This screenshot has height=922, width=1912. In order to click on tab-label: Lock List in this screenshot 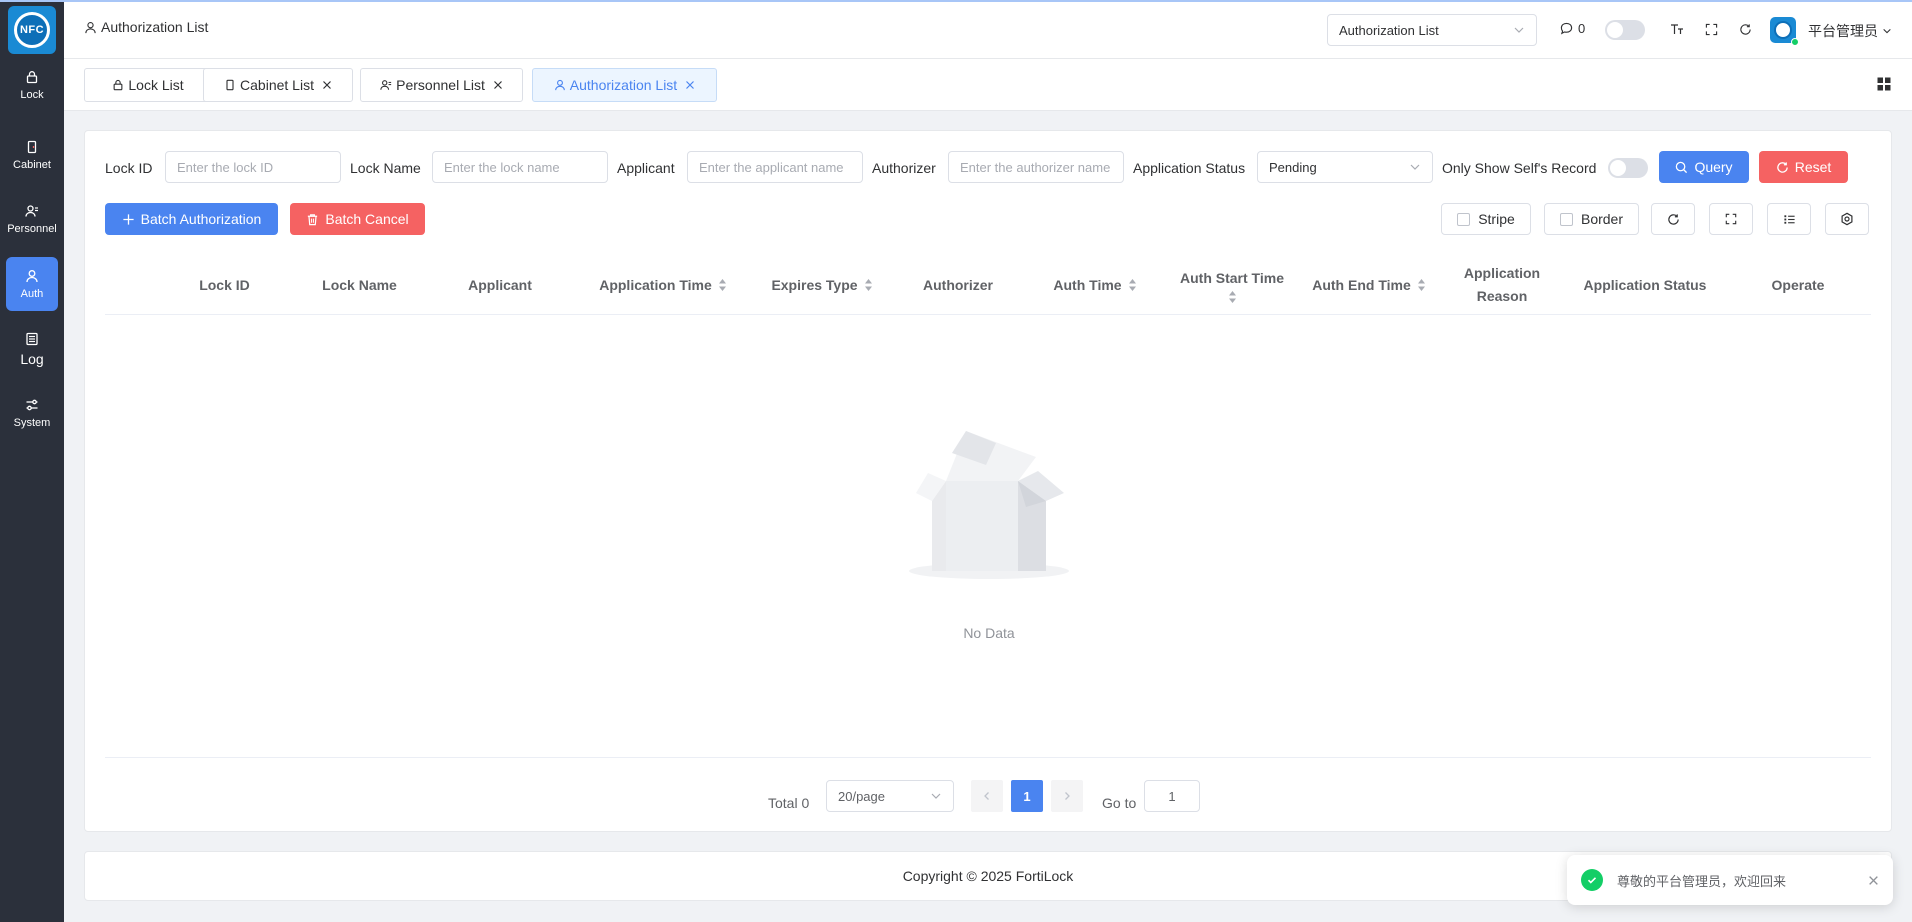, I will do `click(156, 85)`.